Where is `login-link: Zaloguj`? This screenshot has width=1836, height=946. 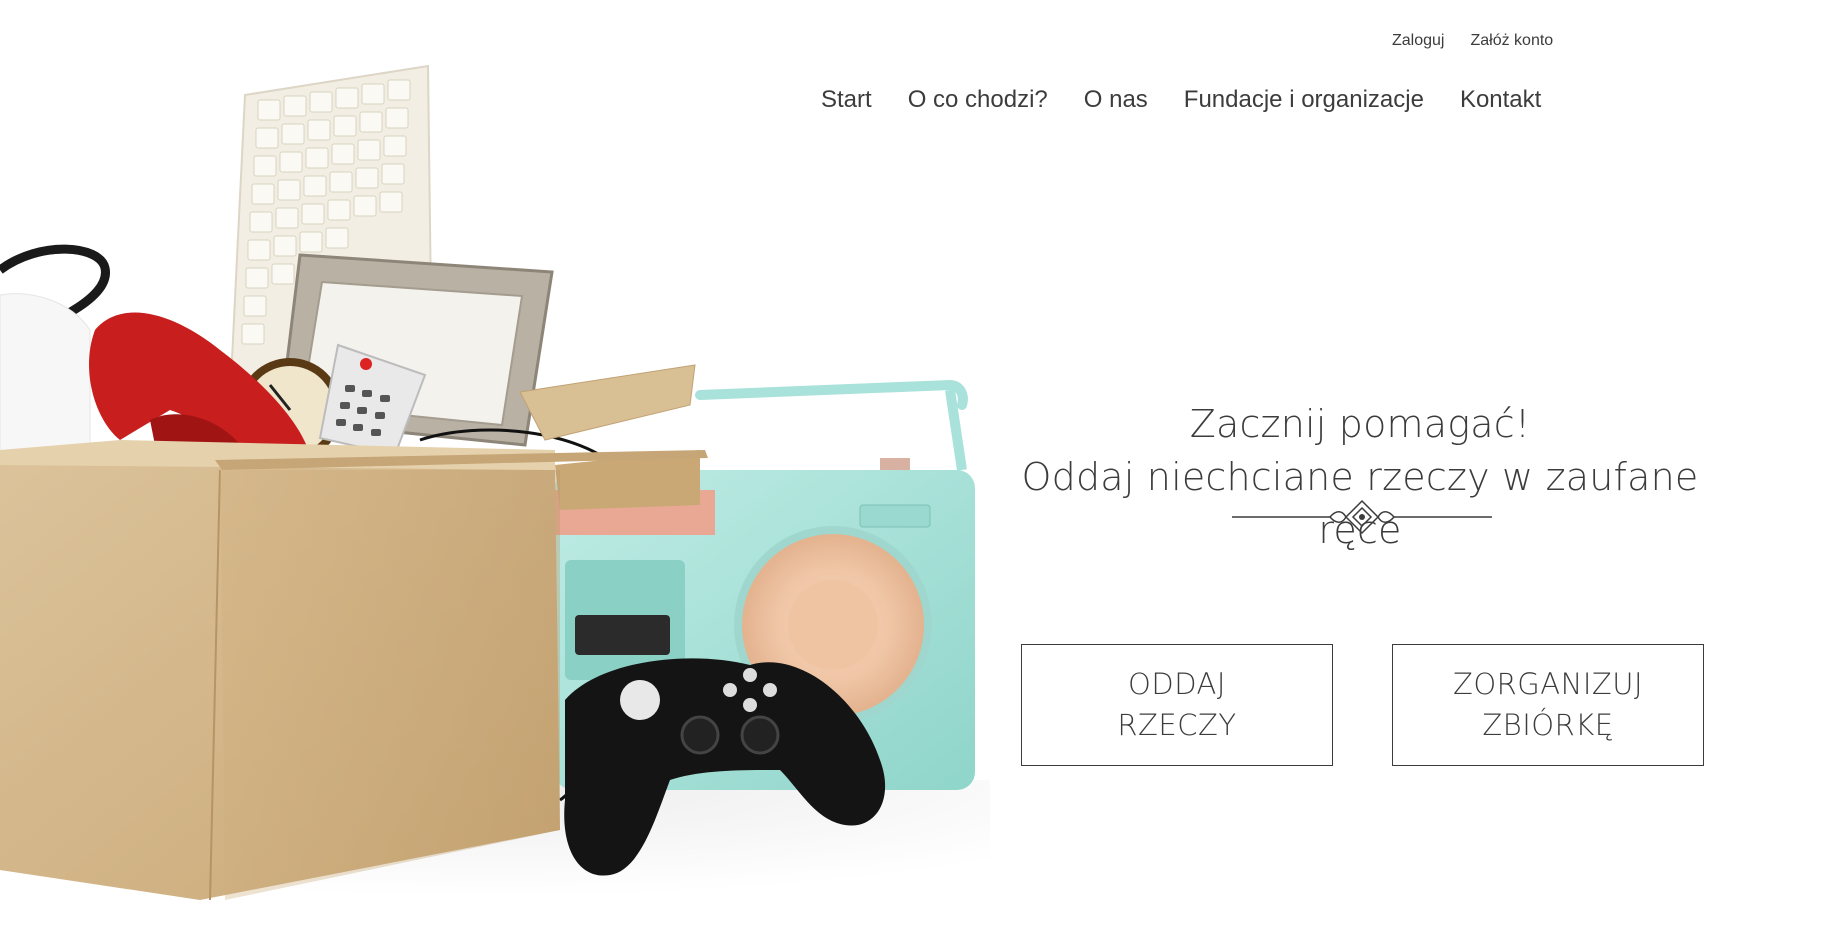
login-link: Zaloguj is located at coordinates (1418, 41).